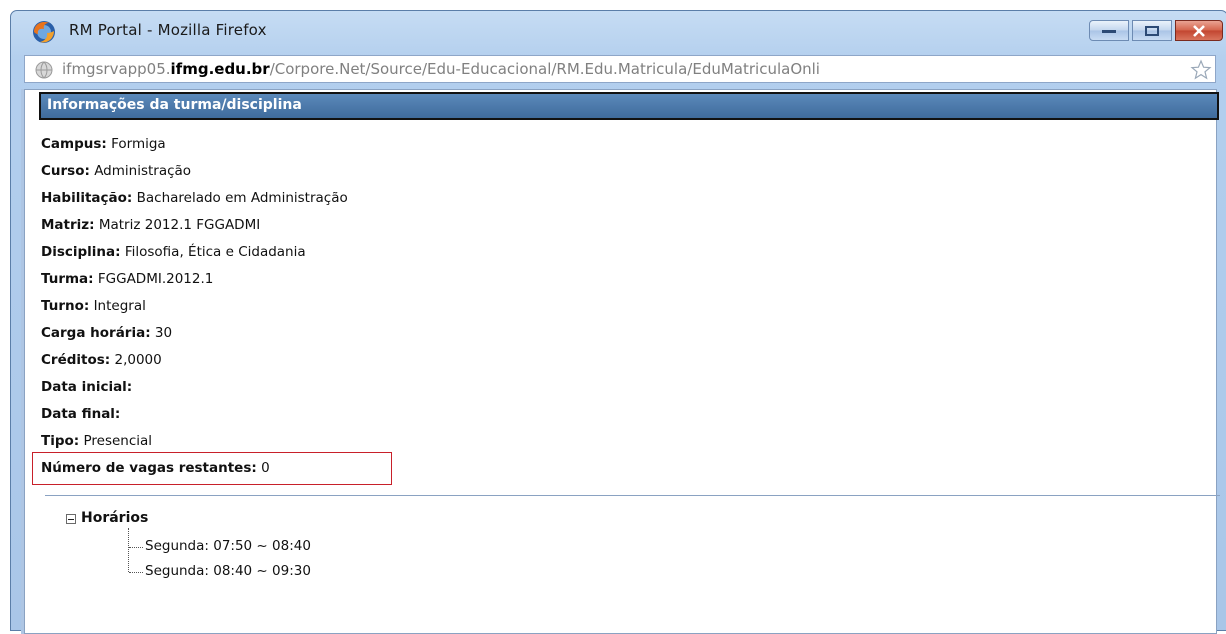 This screenshot has width=1226, height=634. I want to click on field-curso: Curso: Administração, so click(116, 171).